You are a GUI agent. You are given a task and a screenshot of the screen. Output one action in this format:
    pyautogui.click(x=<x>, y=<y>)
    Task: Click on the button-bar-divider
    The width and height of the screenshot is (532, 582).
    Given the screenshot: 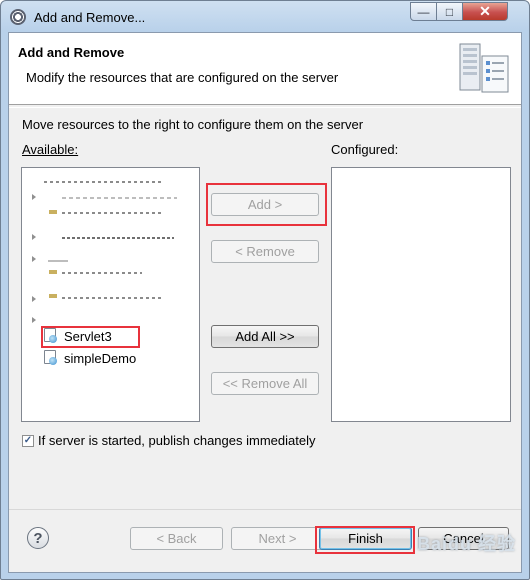 What is the action you would take?
    pyautogui.click(x=265, y=509)
    